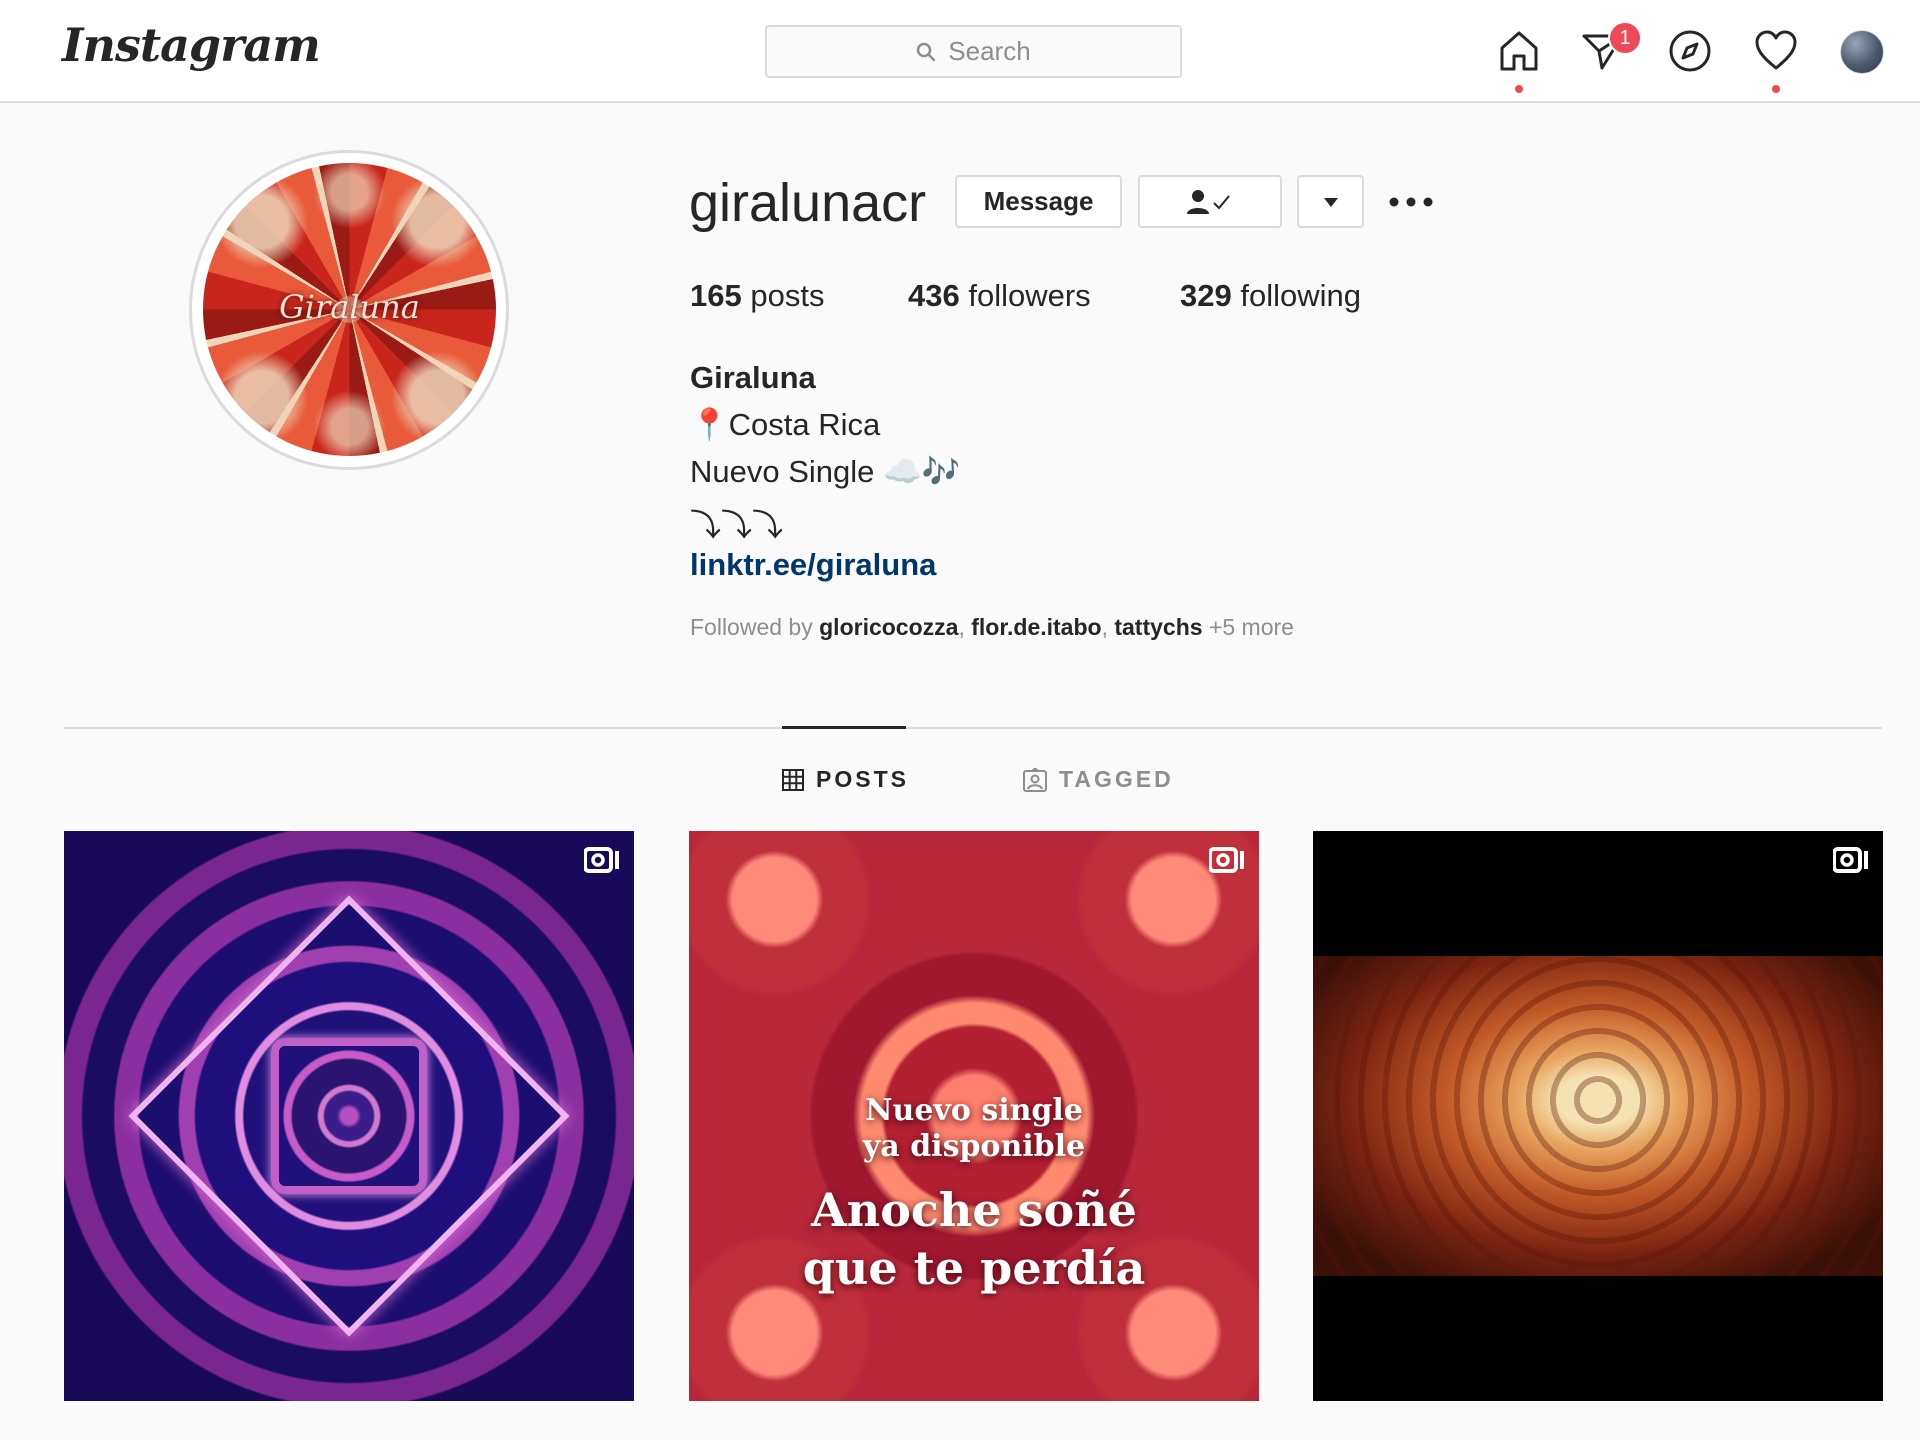 Image resolution: width=1920 pixels, height=1440 pixels. Describe the element at coordinates (1251, 627) in the screenshot. I see `followed-by-more: +5 more` at that location.